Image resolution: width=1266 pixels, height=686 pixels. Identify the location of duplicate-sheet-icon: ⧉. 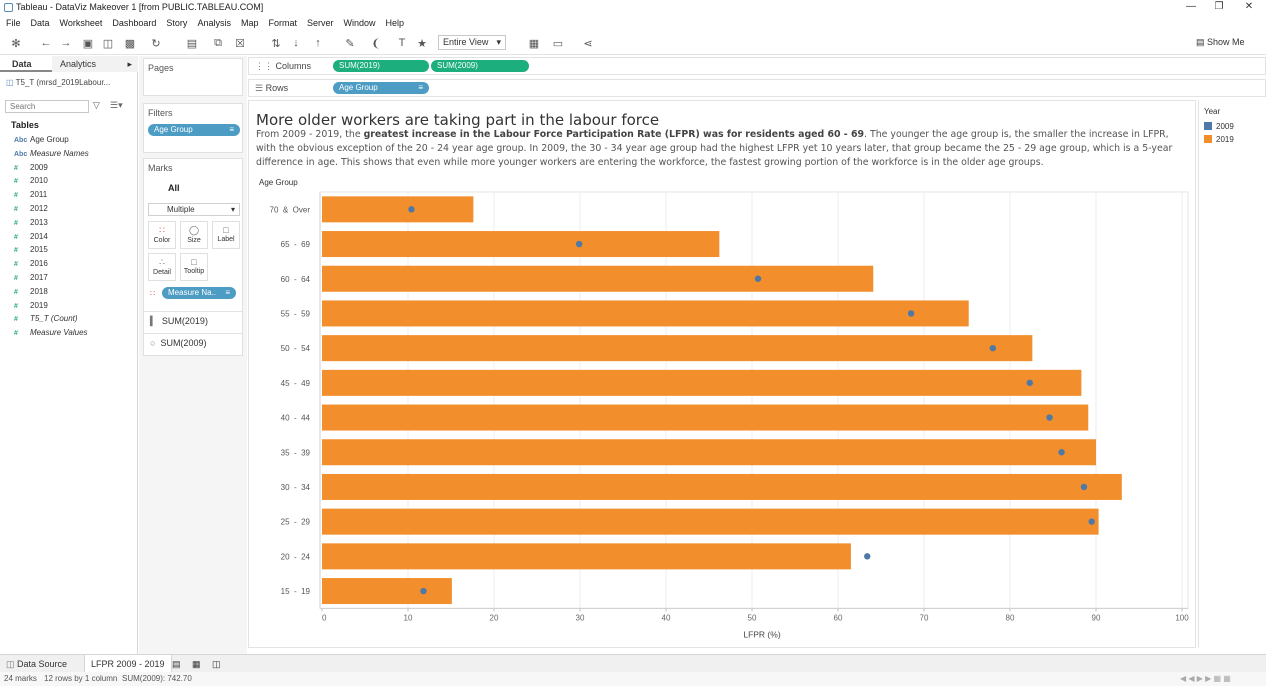
(218, 43).